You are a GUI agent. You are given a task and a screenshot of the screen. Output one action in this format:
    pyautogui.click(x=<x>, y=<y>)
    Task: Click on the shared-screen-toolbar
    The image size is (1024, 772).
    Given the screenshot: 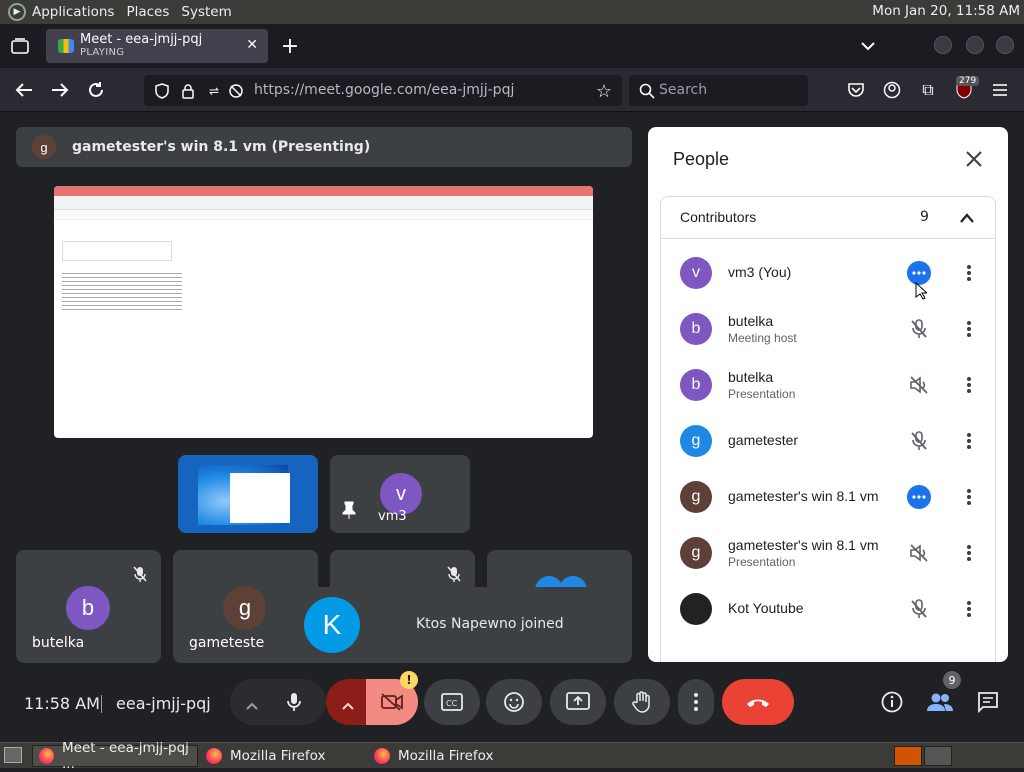 What is the action you would take?
    pyautogui.click(x=323, y=203)
    